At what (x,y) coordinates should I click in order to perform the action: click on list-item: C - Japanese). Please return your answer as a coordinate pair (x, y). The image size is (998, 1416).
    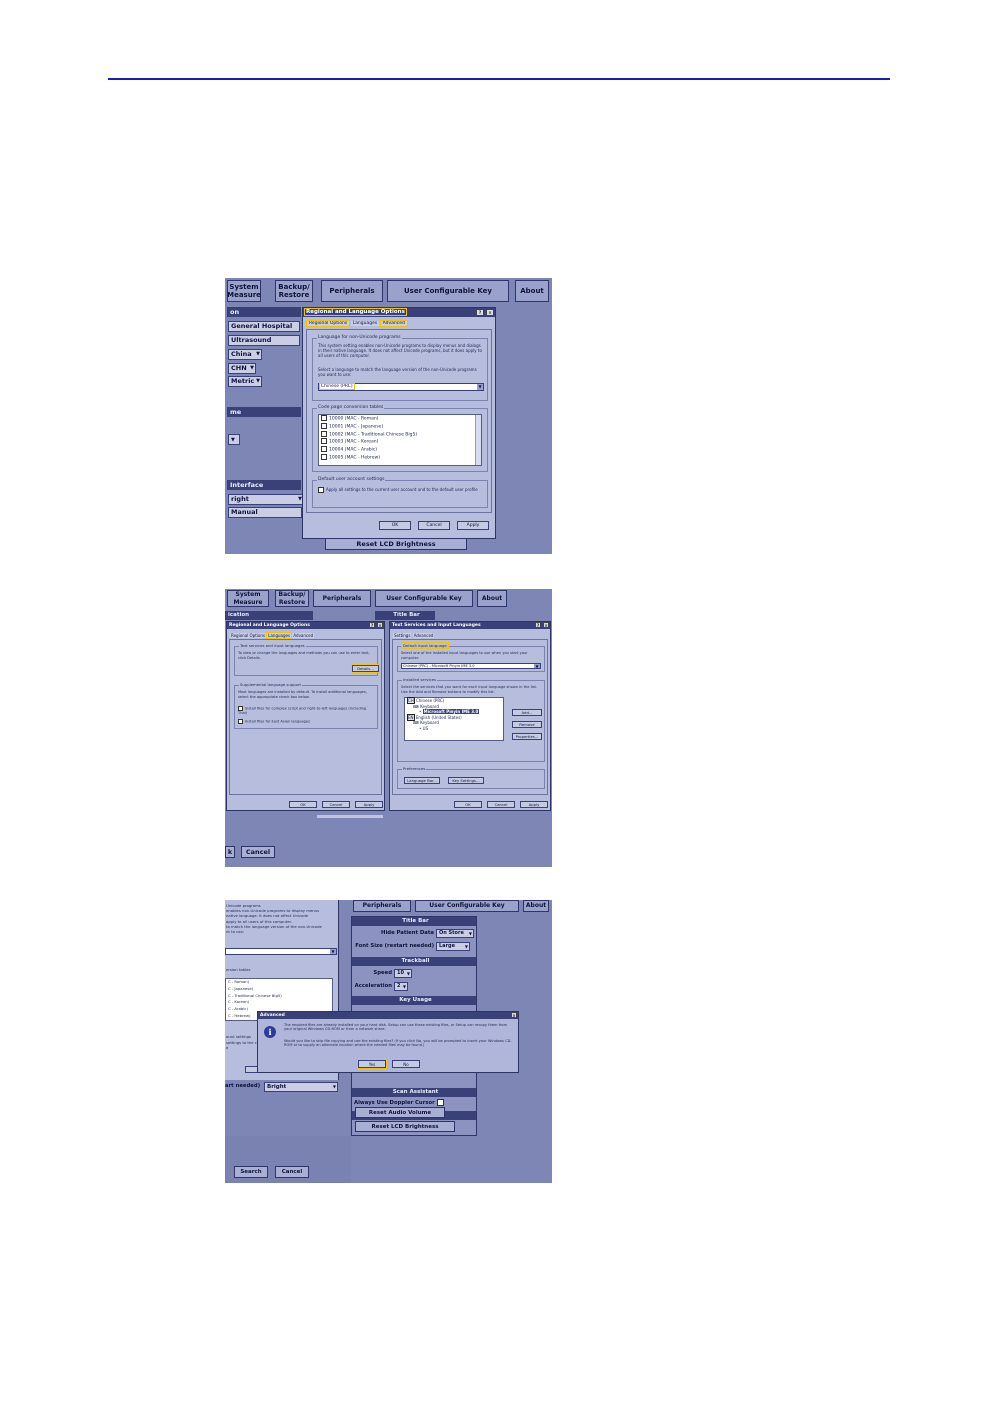
    Looking at the image, I should click on (279, 989).